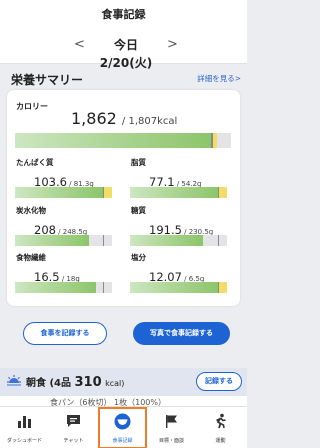  Describe the element at coordinates (221, 421) in the screenshot. I see `running-icon` at that location.